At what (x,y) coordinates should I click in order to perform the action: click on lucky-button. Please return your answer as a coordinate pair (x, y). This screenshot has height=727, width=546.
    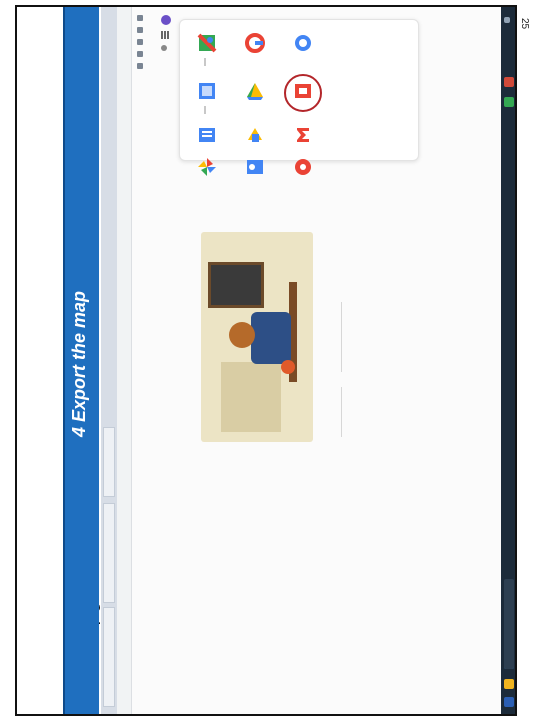
    Looking at the image, I should click on (341, 412).